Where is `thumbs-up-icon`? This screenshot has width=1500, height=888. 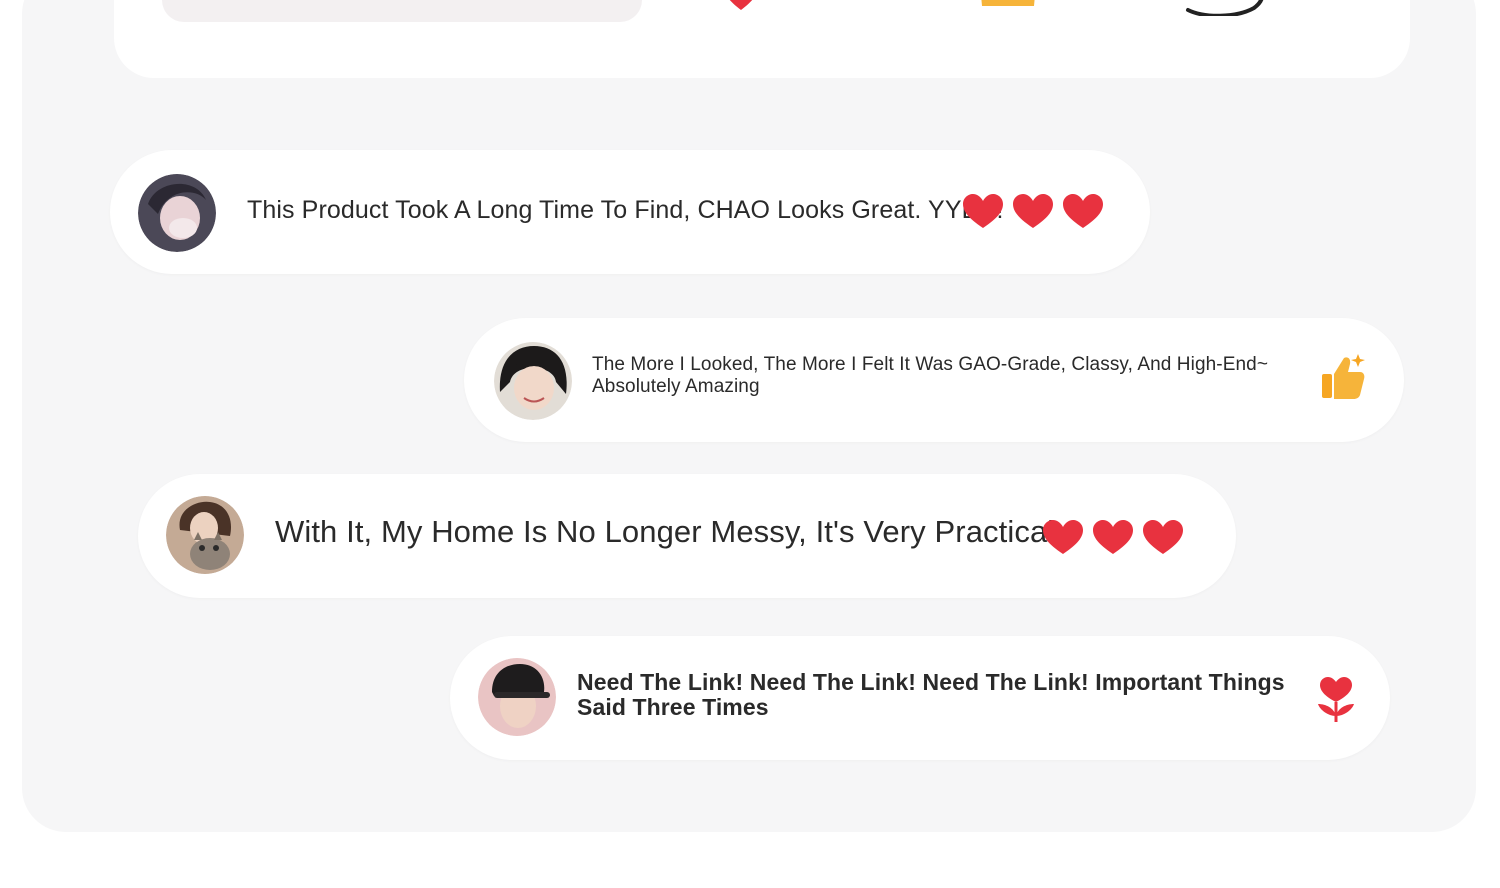
thumbs-up-icon is located at coordinates (1342, 377).